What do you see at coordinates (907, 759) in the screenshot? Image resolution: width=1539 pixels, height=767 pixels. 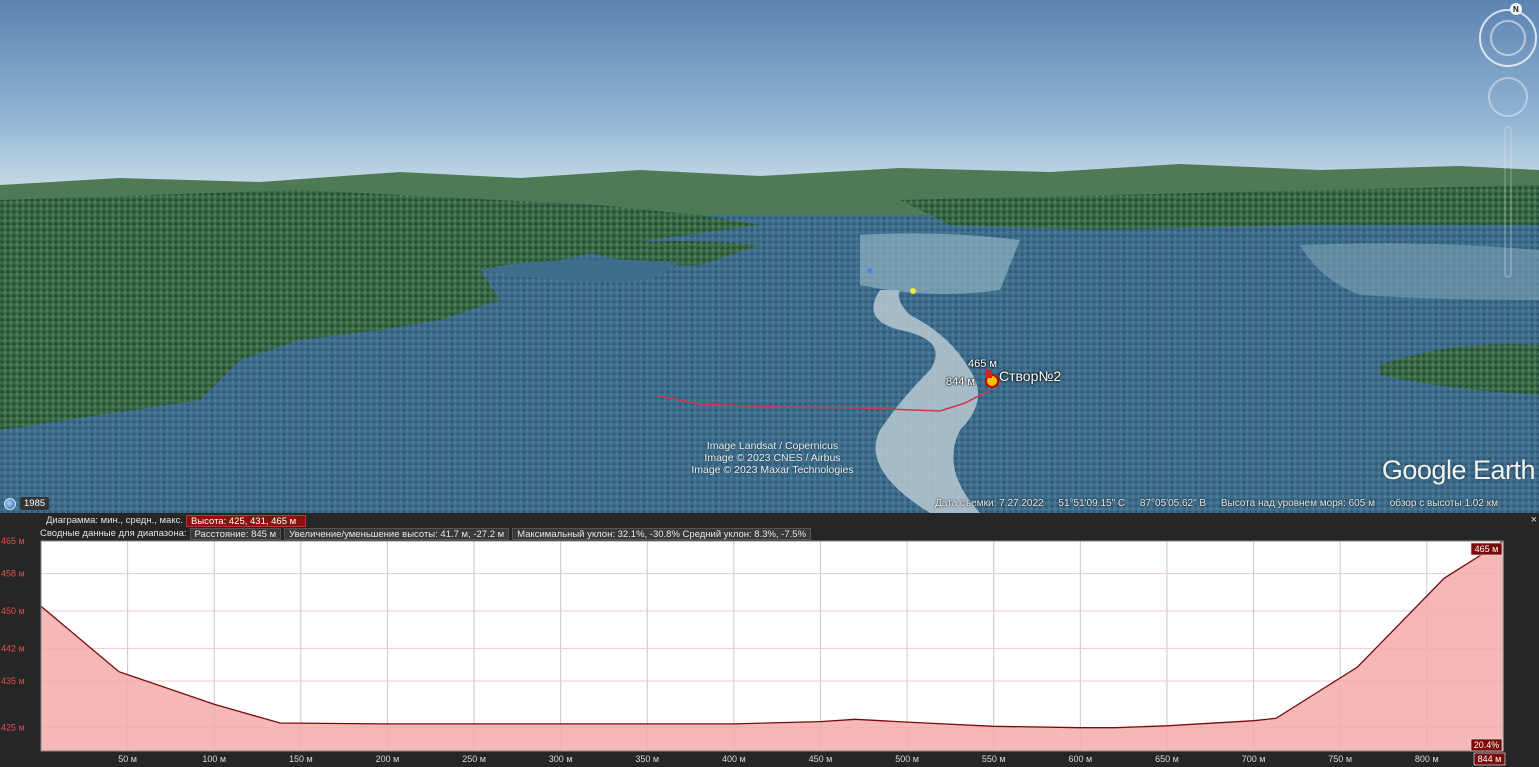 I see `x-tick-label: 500 м` at bounding box center [907, 759].